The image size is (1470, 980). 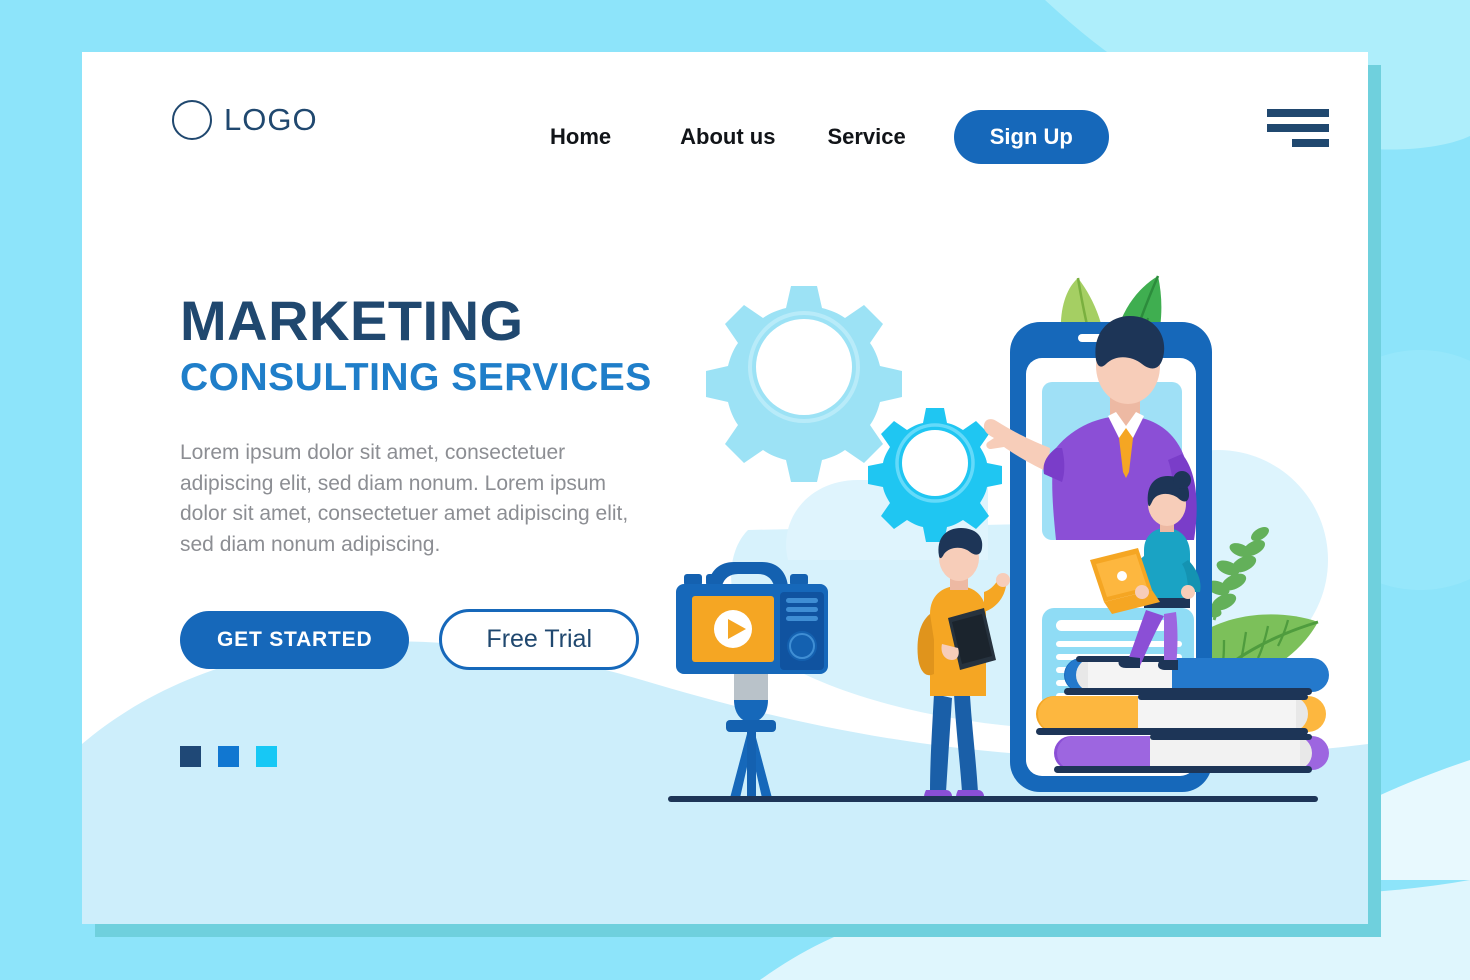 What do you see at coordinates (440, 757) in the screenshot?
I see `slide-indicator-group` at bounding box center [440, 757].